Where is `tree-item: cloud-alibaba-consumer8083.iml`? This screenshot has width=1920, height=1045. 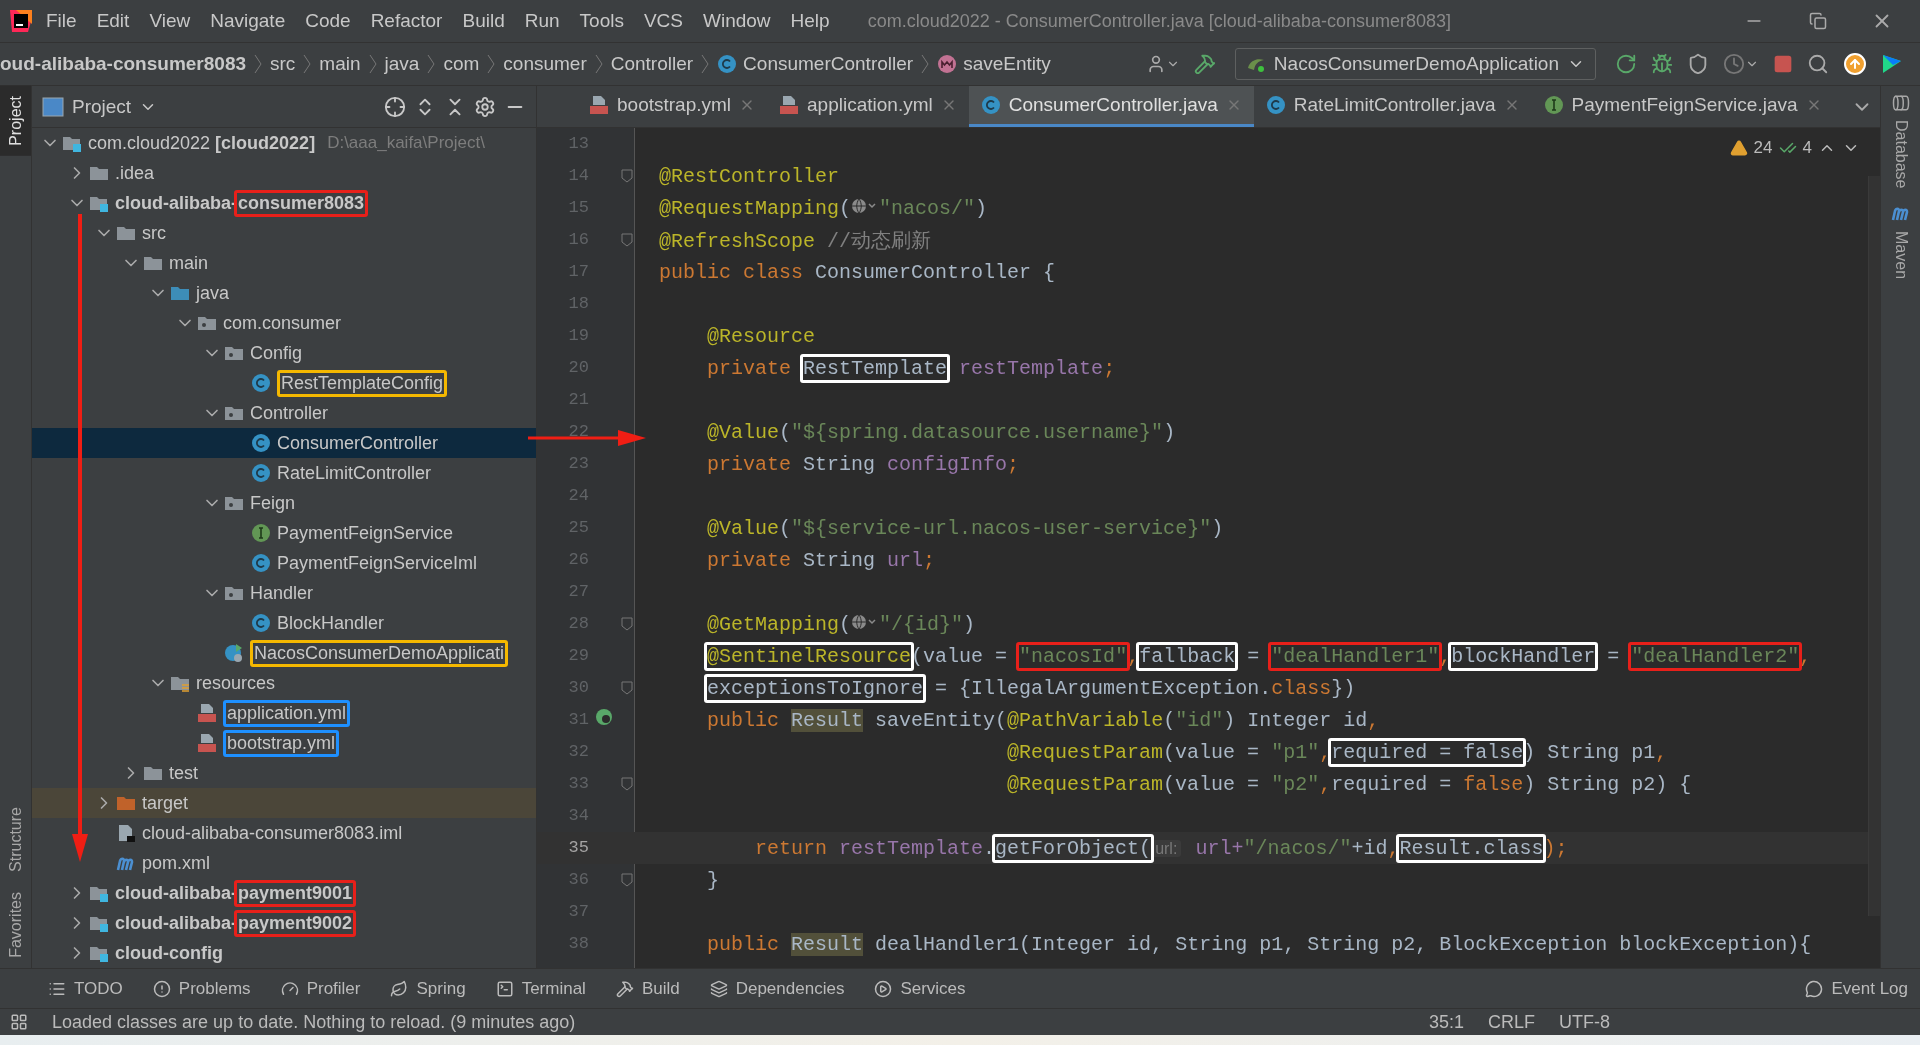
tree-item: cloud-alibaba-consumer8083.iml is located at coordinates (284, 833).